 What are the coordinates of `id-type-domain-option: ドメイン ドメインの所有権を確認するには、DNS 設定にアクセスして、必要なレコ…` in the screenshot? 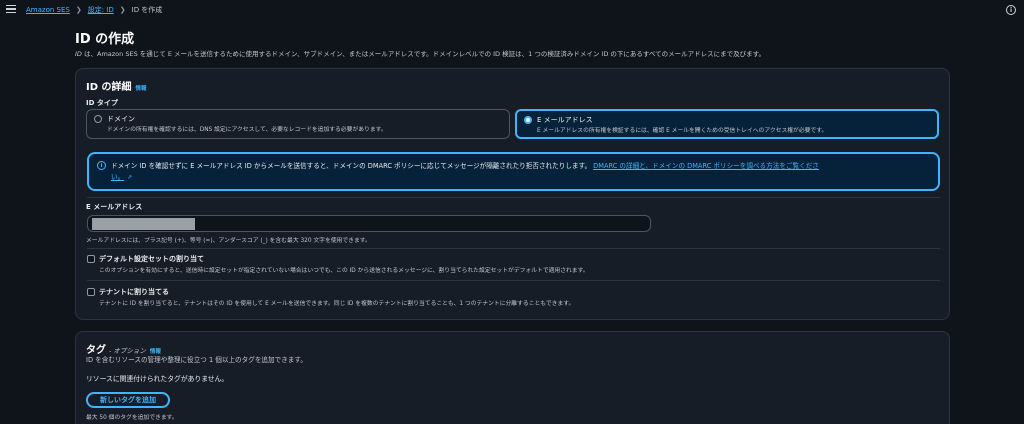 It's located at (298, 124).